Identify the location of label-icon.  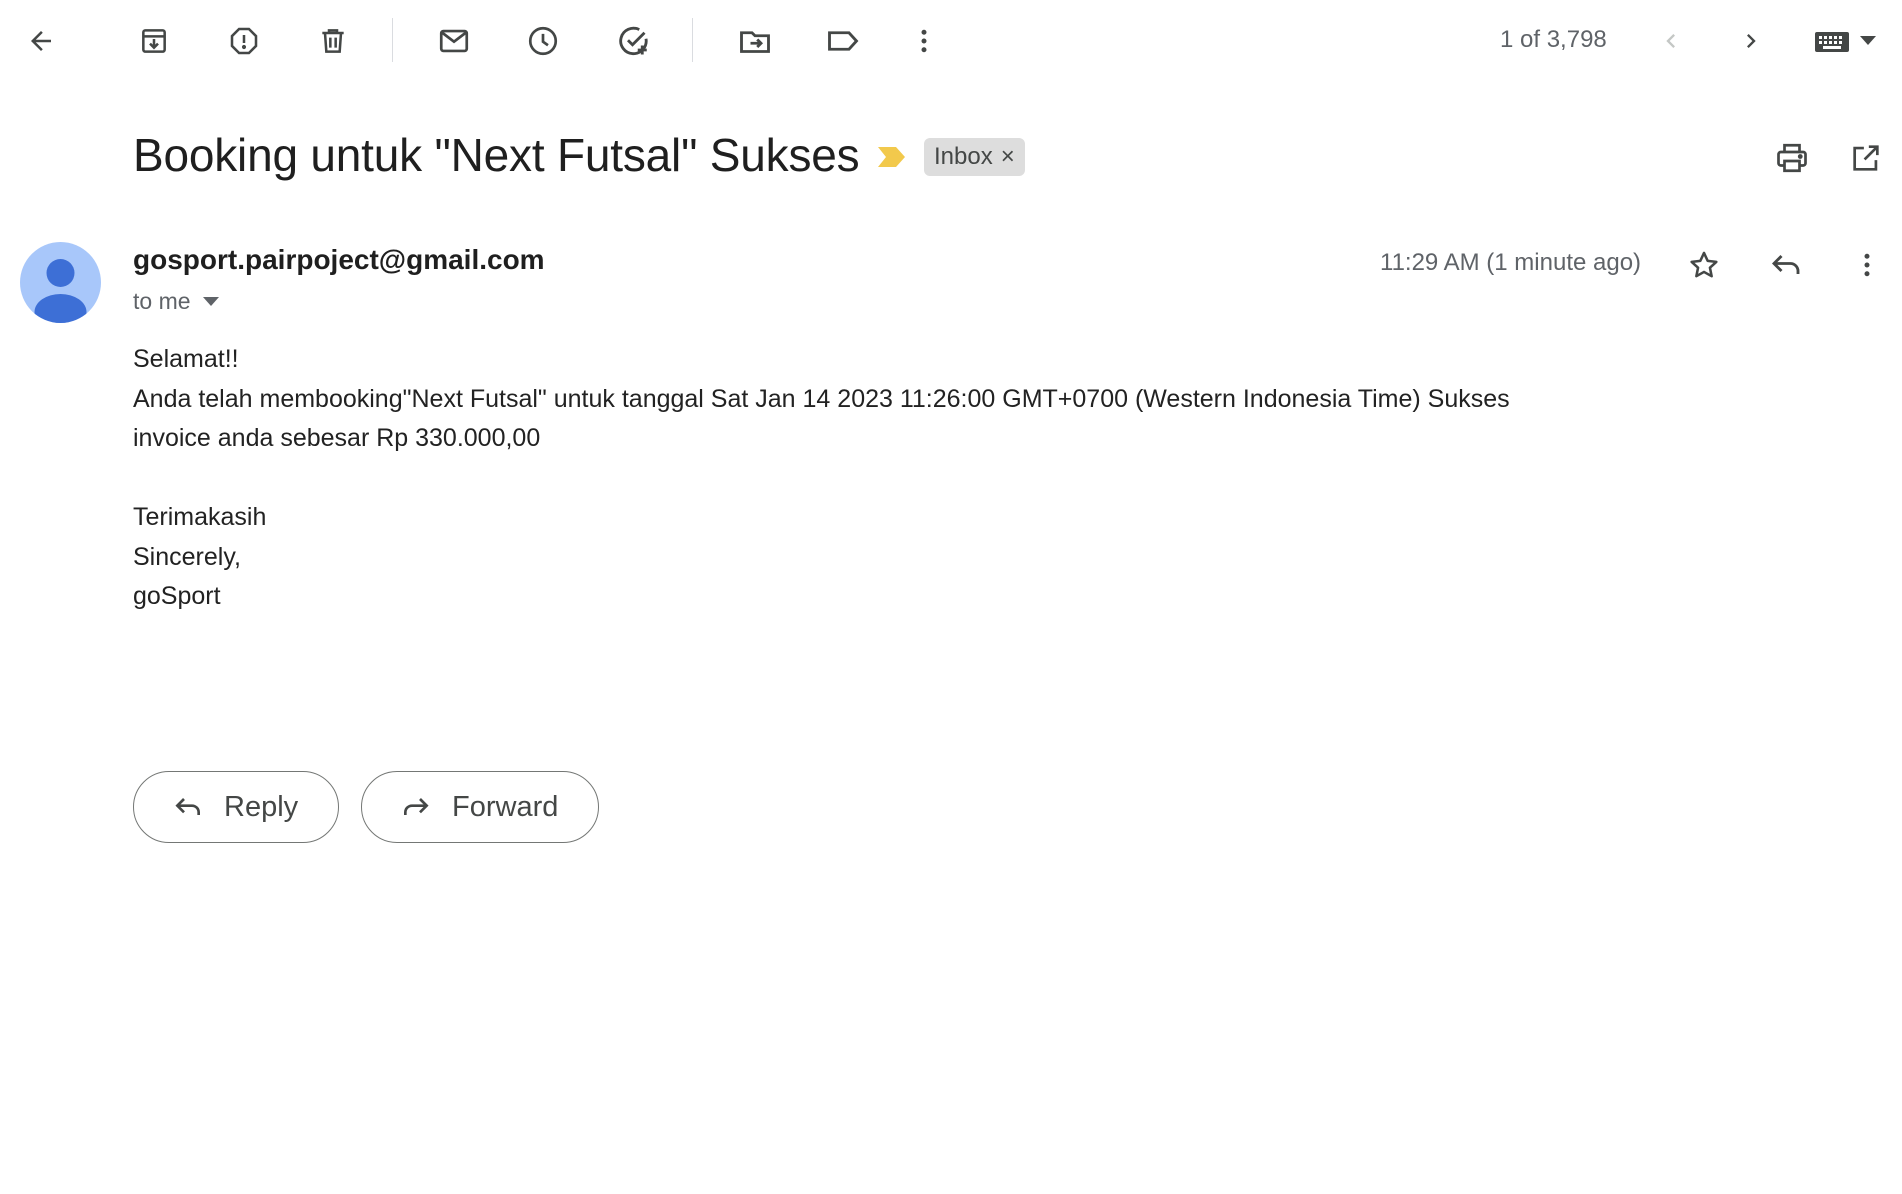
(843, 41).